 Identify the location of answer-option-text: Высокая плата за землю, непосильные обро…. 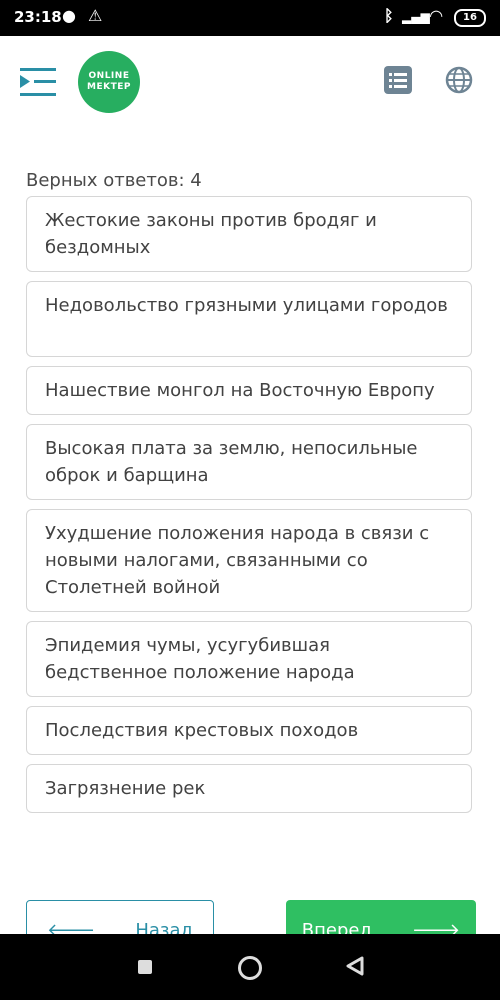
(231, 462).